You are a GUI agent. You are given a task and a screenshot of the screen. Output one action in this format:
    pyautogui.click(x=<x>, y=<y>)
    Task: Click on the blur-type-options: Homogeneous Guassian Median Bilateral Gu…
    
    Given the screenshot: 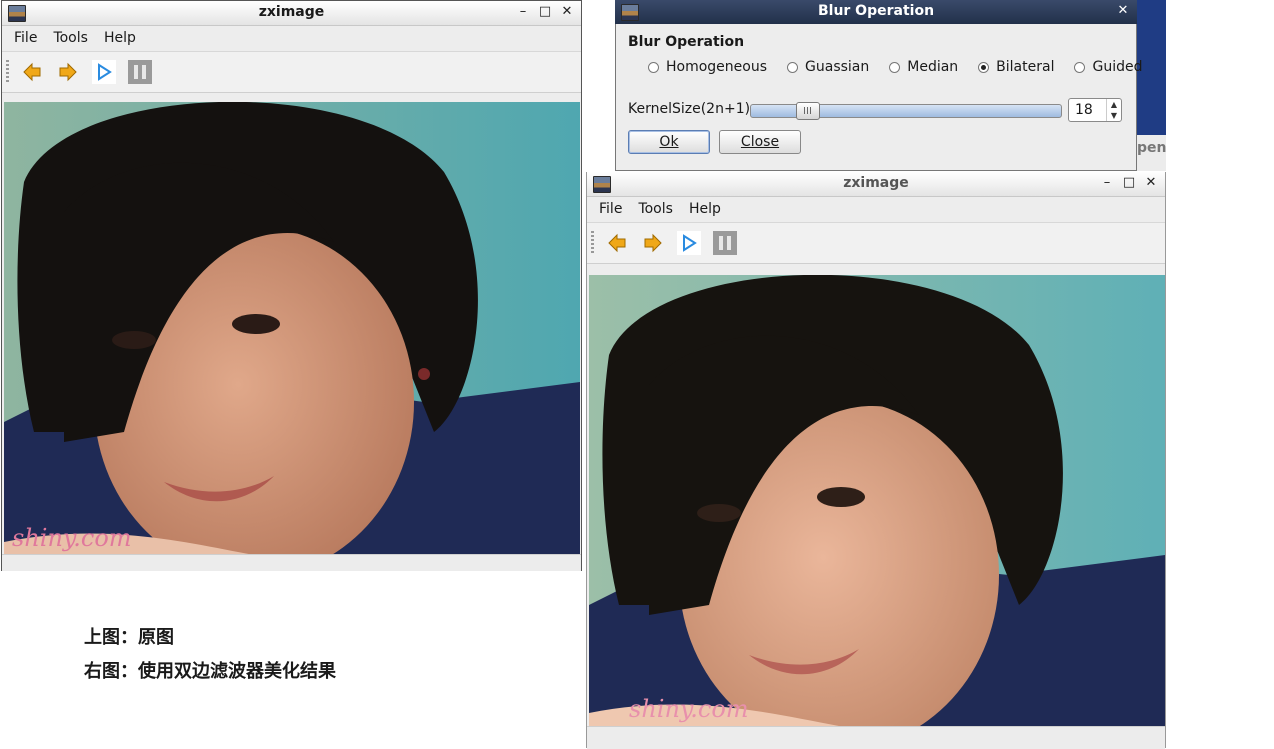 What is the action you would take?
    pyautogui.click(x=895, y=67)
    